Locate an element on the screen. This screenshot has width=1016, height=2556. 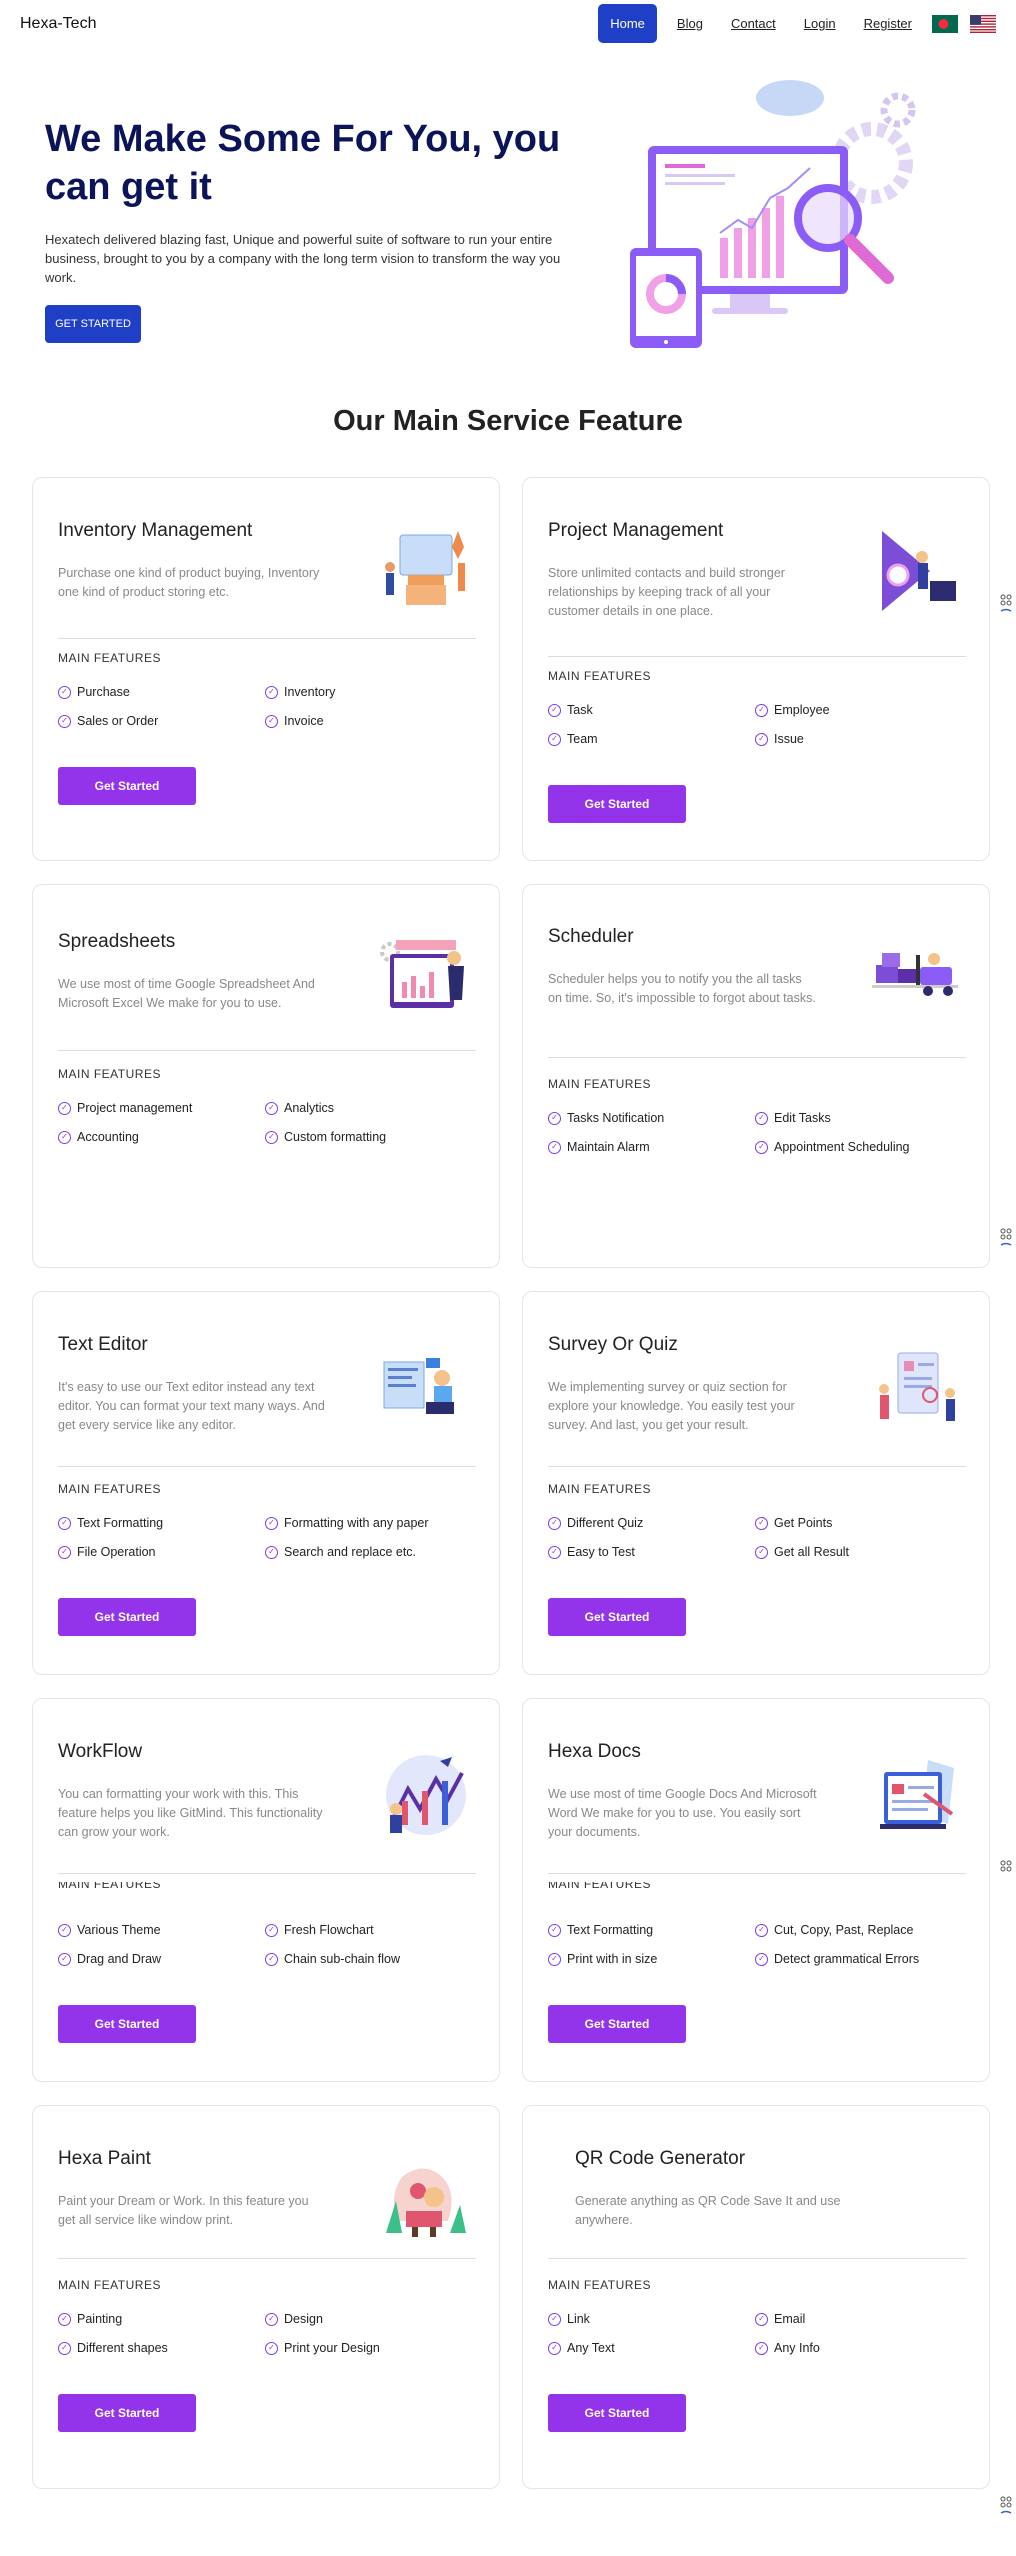
usa-flag-icon is located at coordinates (983, 23).